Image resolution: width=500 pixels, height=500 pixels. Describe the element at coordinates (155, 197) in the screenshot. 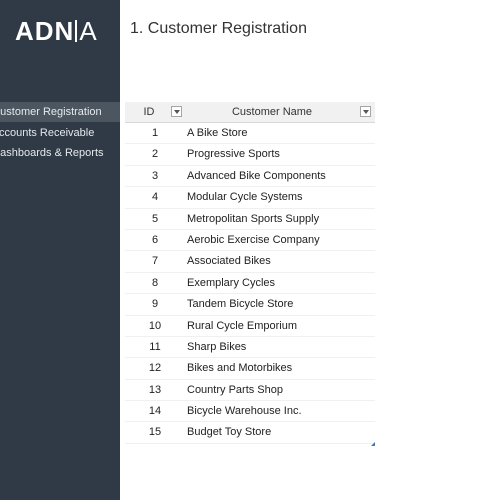

I see `cell-id: 4` at that location.